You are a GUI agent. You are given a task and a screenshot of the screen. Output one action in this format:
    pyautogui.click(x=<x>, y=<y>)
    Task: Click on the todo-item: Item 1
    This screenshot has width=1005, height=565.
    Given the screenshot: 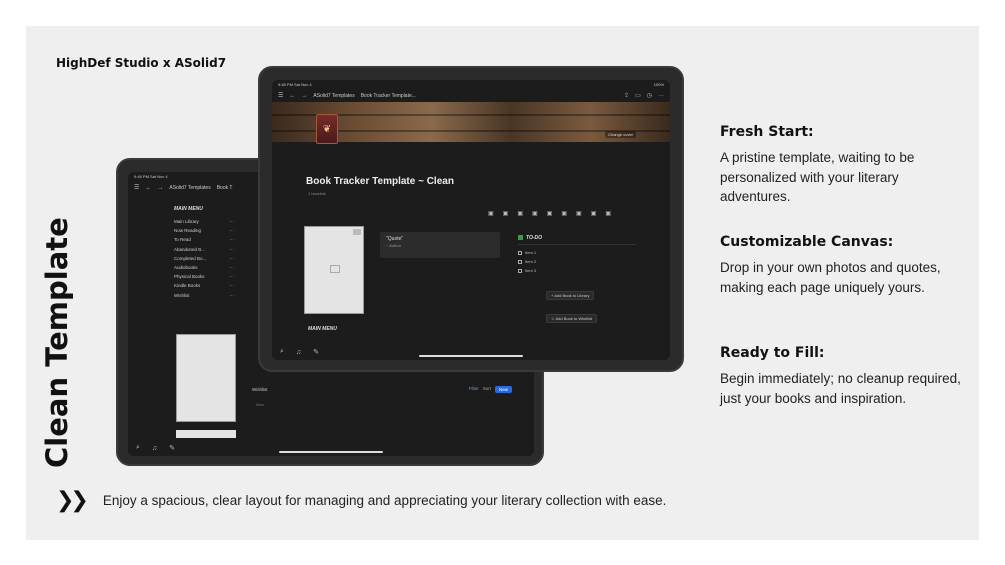 What is the action you would take?
    pyautogui.click(x=577, y=252)
    